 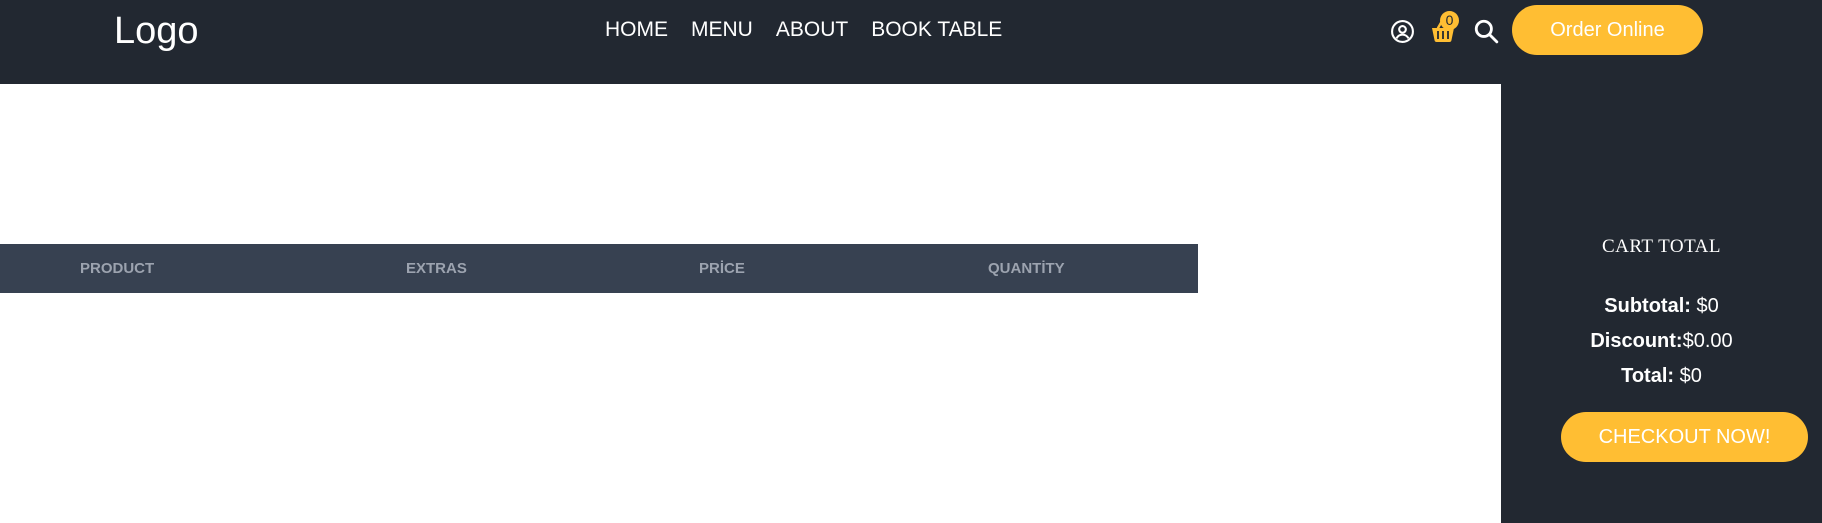 What do you see at coordinates (1648, 376) in the screenshot?
I see `total-label: Total:` at bounding box center [1648, 376].